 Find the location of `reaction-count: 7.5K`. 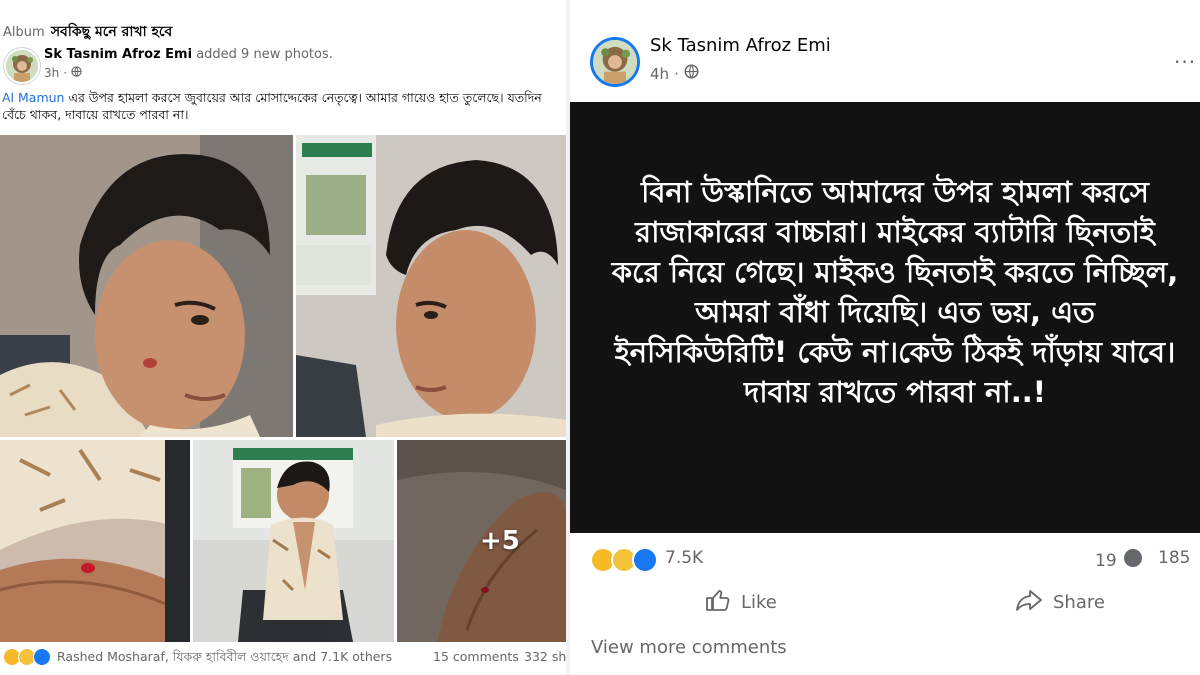

reaction-count: 7.5K is located at coordinates (684, 558).